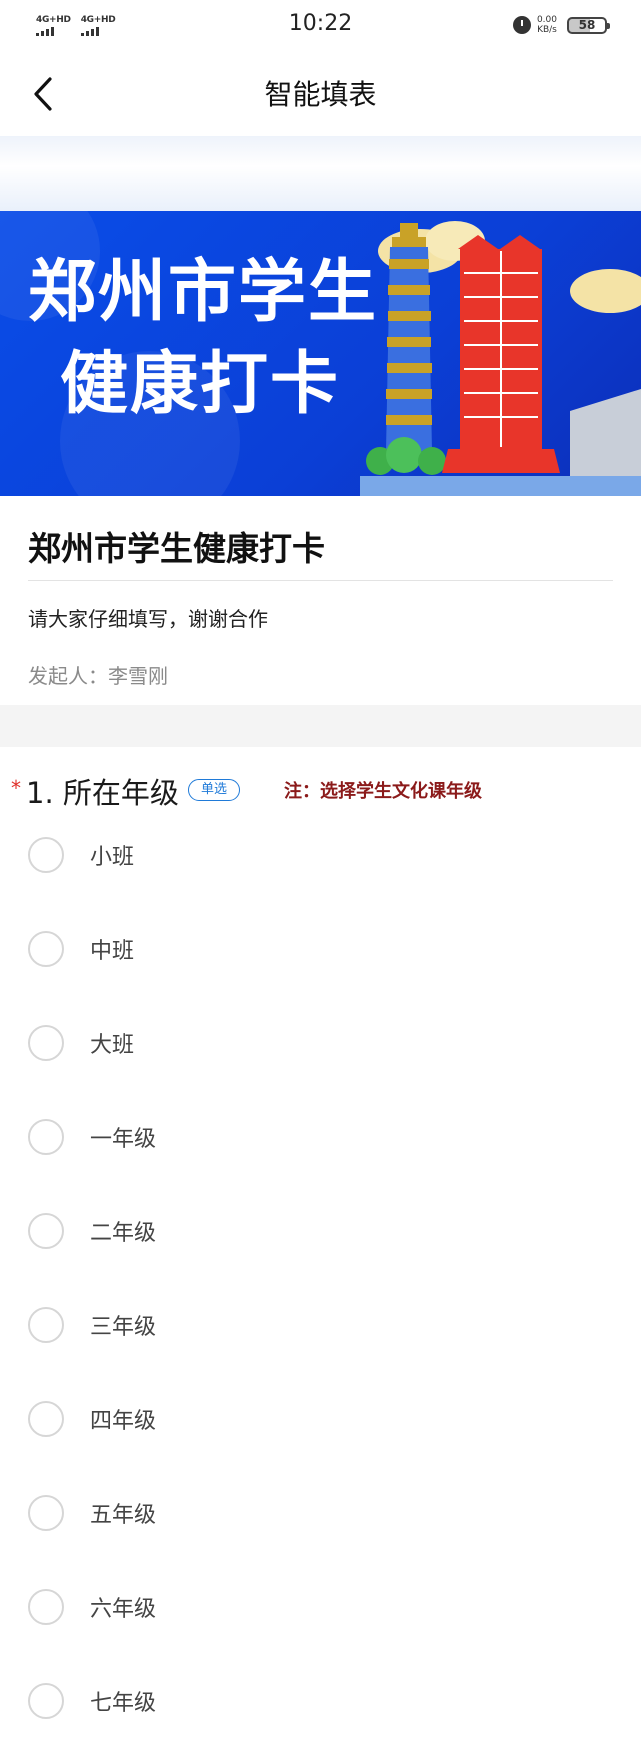 This screenshot has width=641, height=1761. I want to click on page-title: 智能填表, so click(320, 94).